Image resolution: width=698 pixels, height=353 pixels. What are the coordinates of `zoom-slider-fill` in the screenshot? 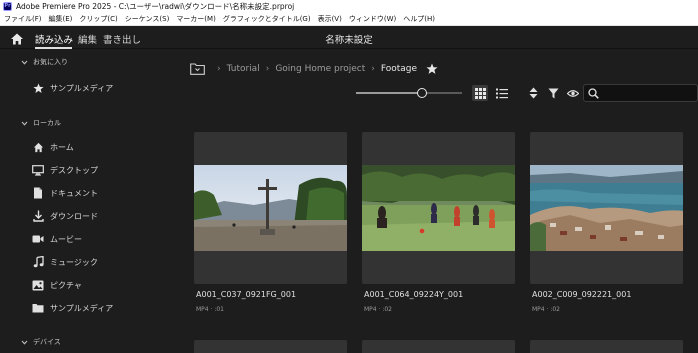 It's located at (389, 93).